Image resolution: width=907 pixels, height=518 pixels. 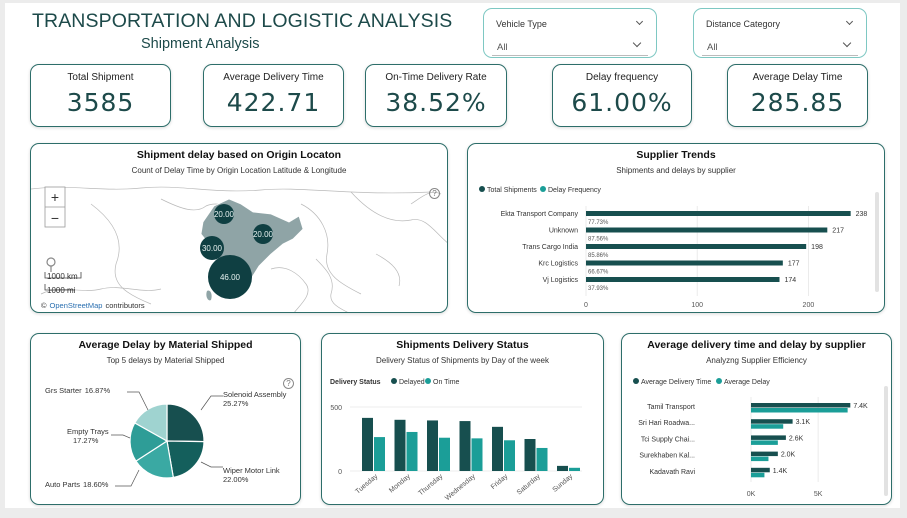 I want to click on kpi-value: 61.00%, so click(x=622, y=102).